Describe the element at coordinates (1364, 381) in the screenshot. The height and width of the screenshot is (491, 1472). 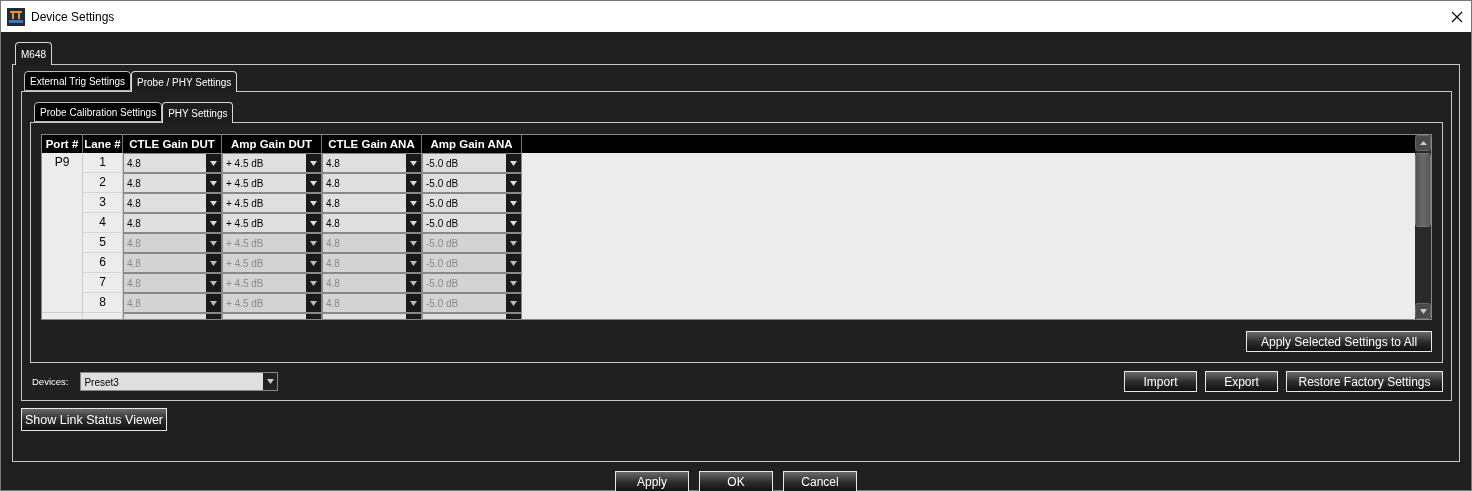
I see `file-button: Restore Factory Settings` at that location.